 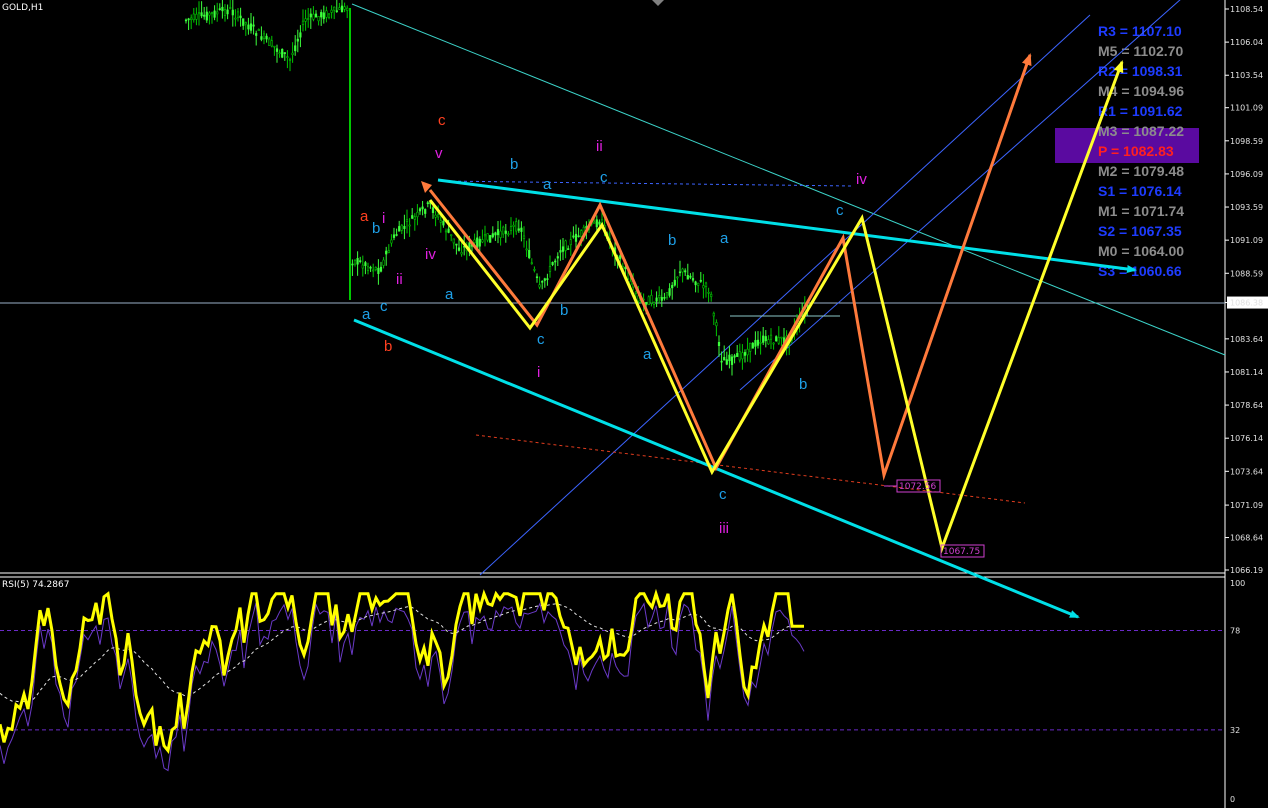 I want to click on wave-label-i: i, so click(x=538, y=372).